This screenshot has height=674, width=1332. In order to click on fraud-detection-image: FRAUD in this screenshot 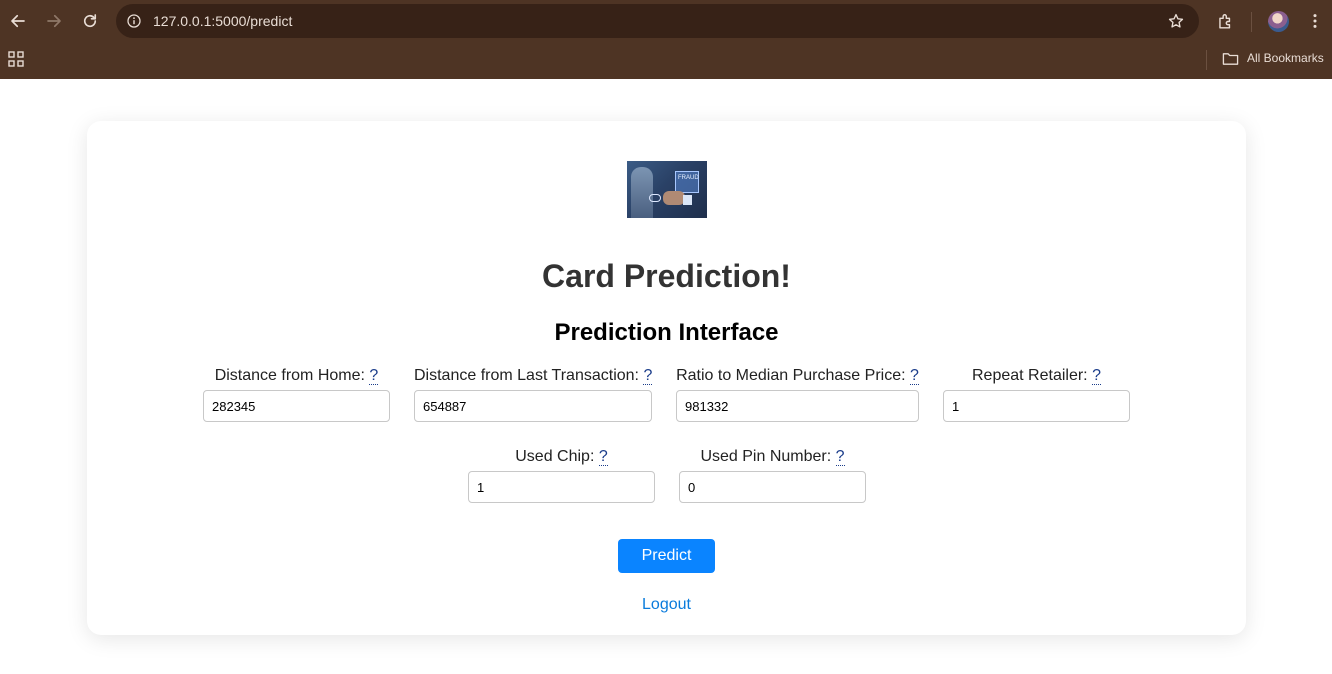, I will do `click(667, 189)`.